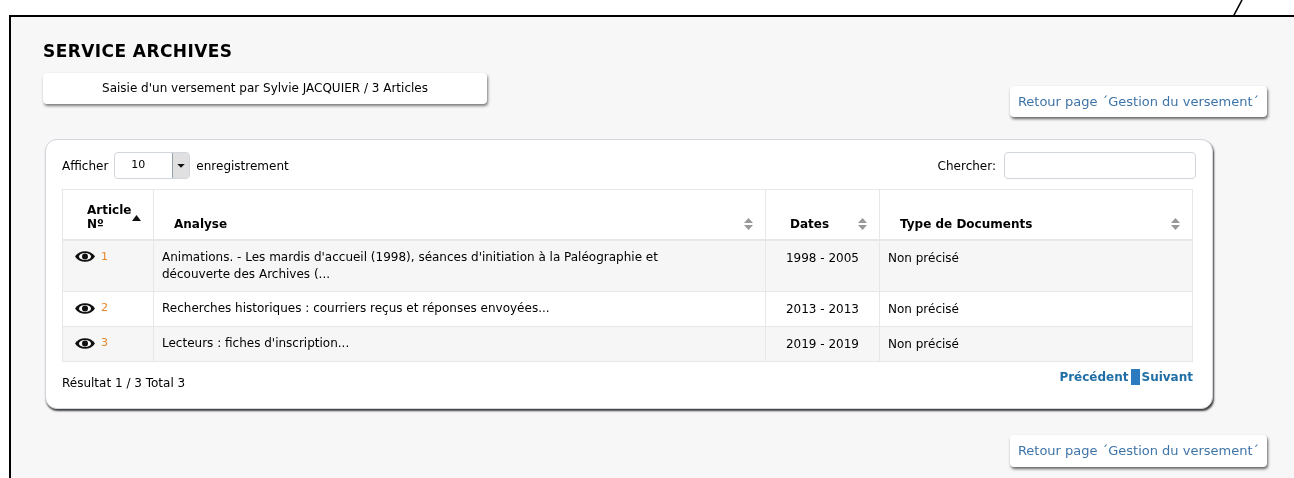 This screenshot has width=1294, height=478. Describe the element at coordinates (1094, 376) in the screenshot. I see `previous-link: Précédent` at that location.